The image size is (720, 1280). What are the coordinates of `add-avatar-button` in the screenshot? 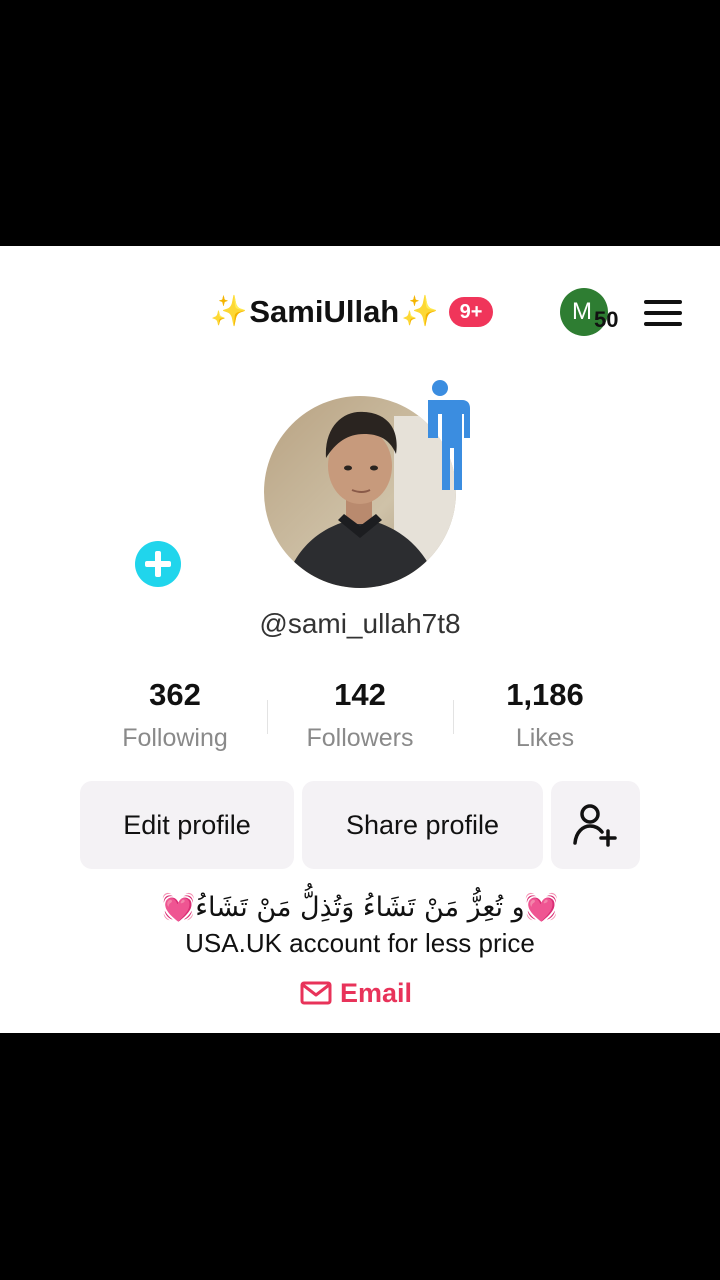 It's located at (158, 564).